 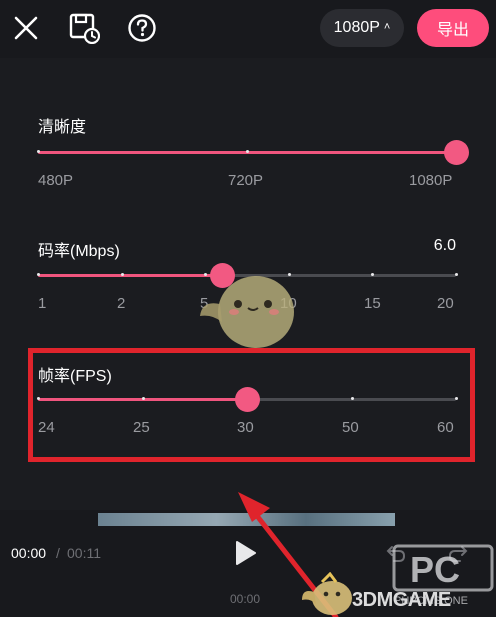 I want to click on bitrate-slider-fill, so click(x=130, y=275).